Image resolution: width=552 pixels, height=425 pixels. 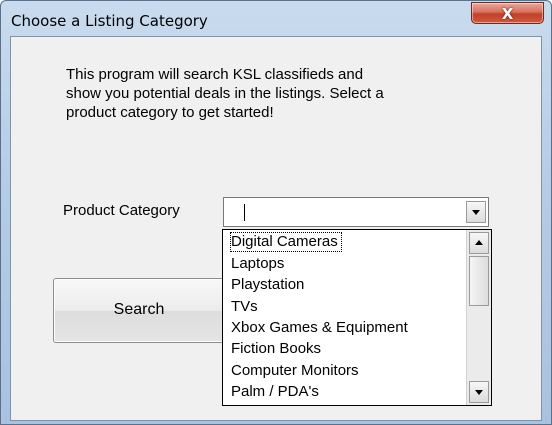 I want to click on close-icon: X, so click(x=507, y=14).